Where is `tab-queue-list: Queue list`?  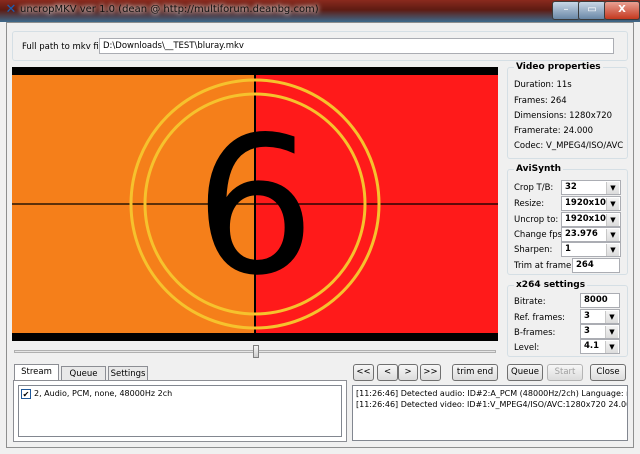
tab-queue-list: Queue list is located at coordinates (83, 380).